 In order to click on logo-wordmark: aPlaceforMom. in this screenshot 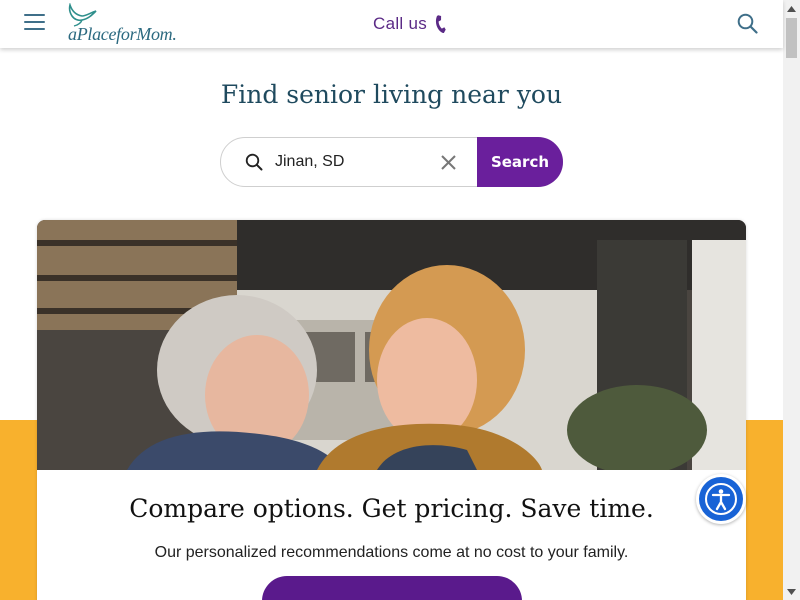, I will do `click(122, 34)`.